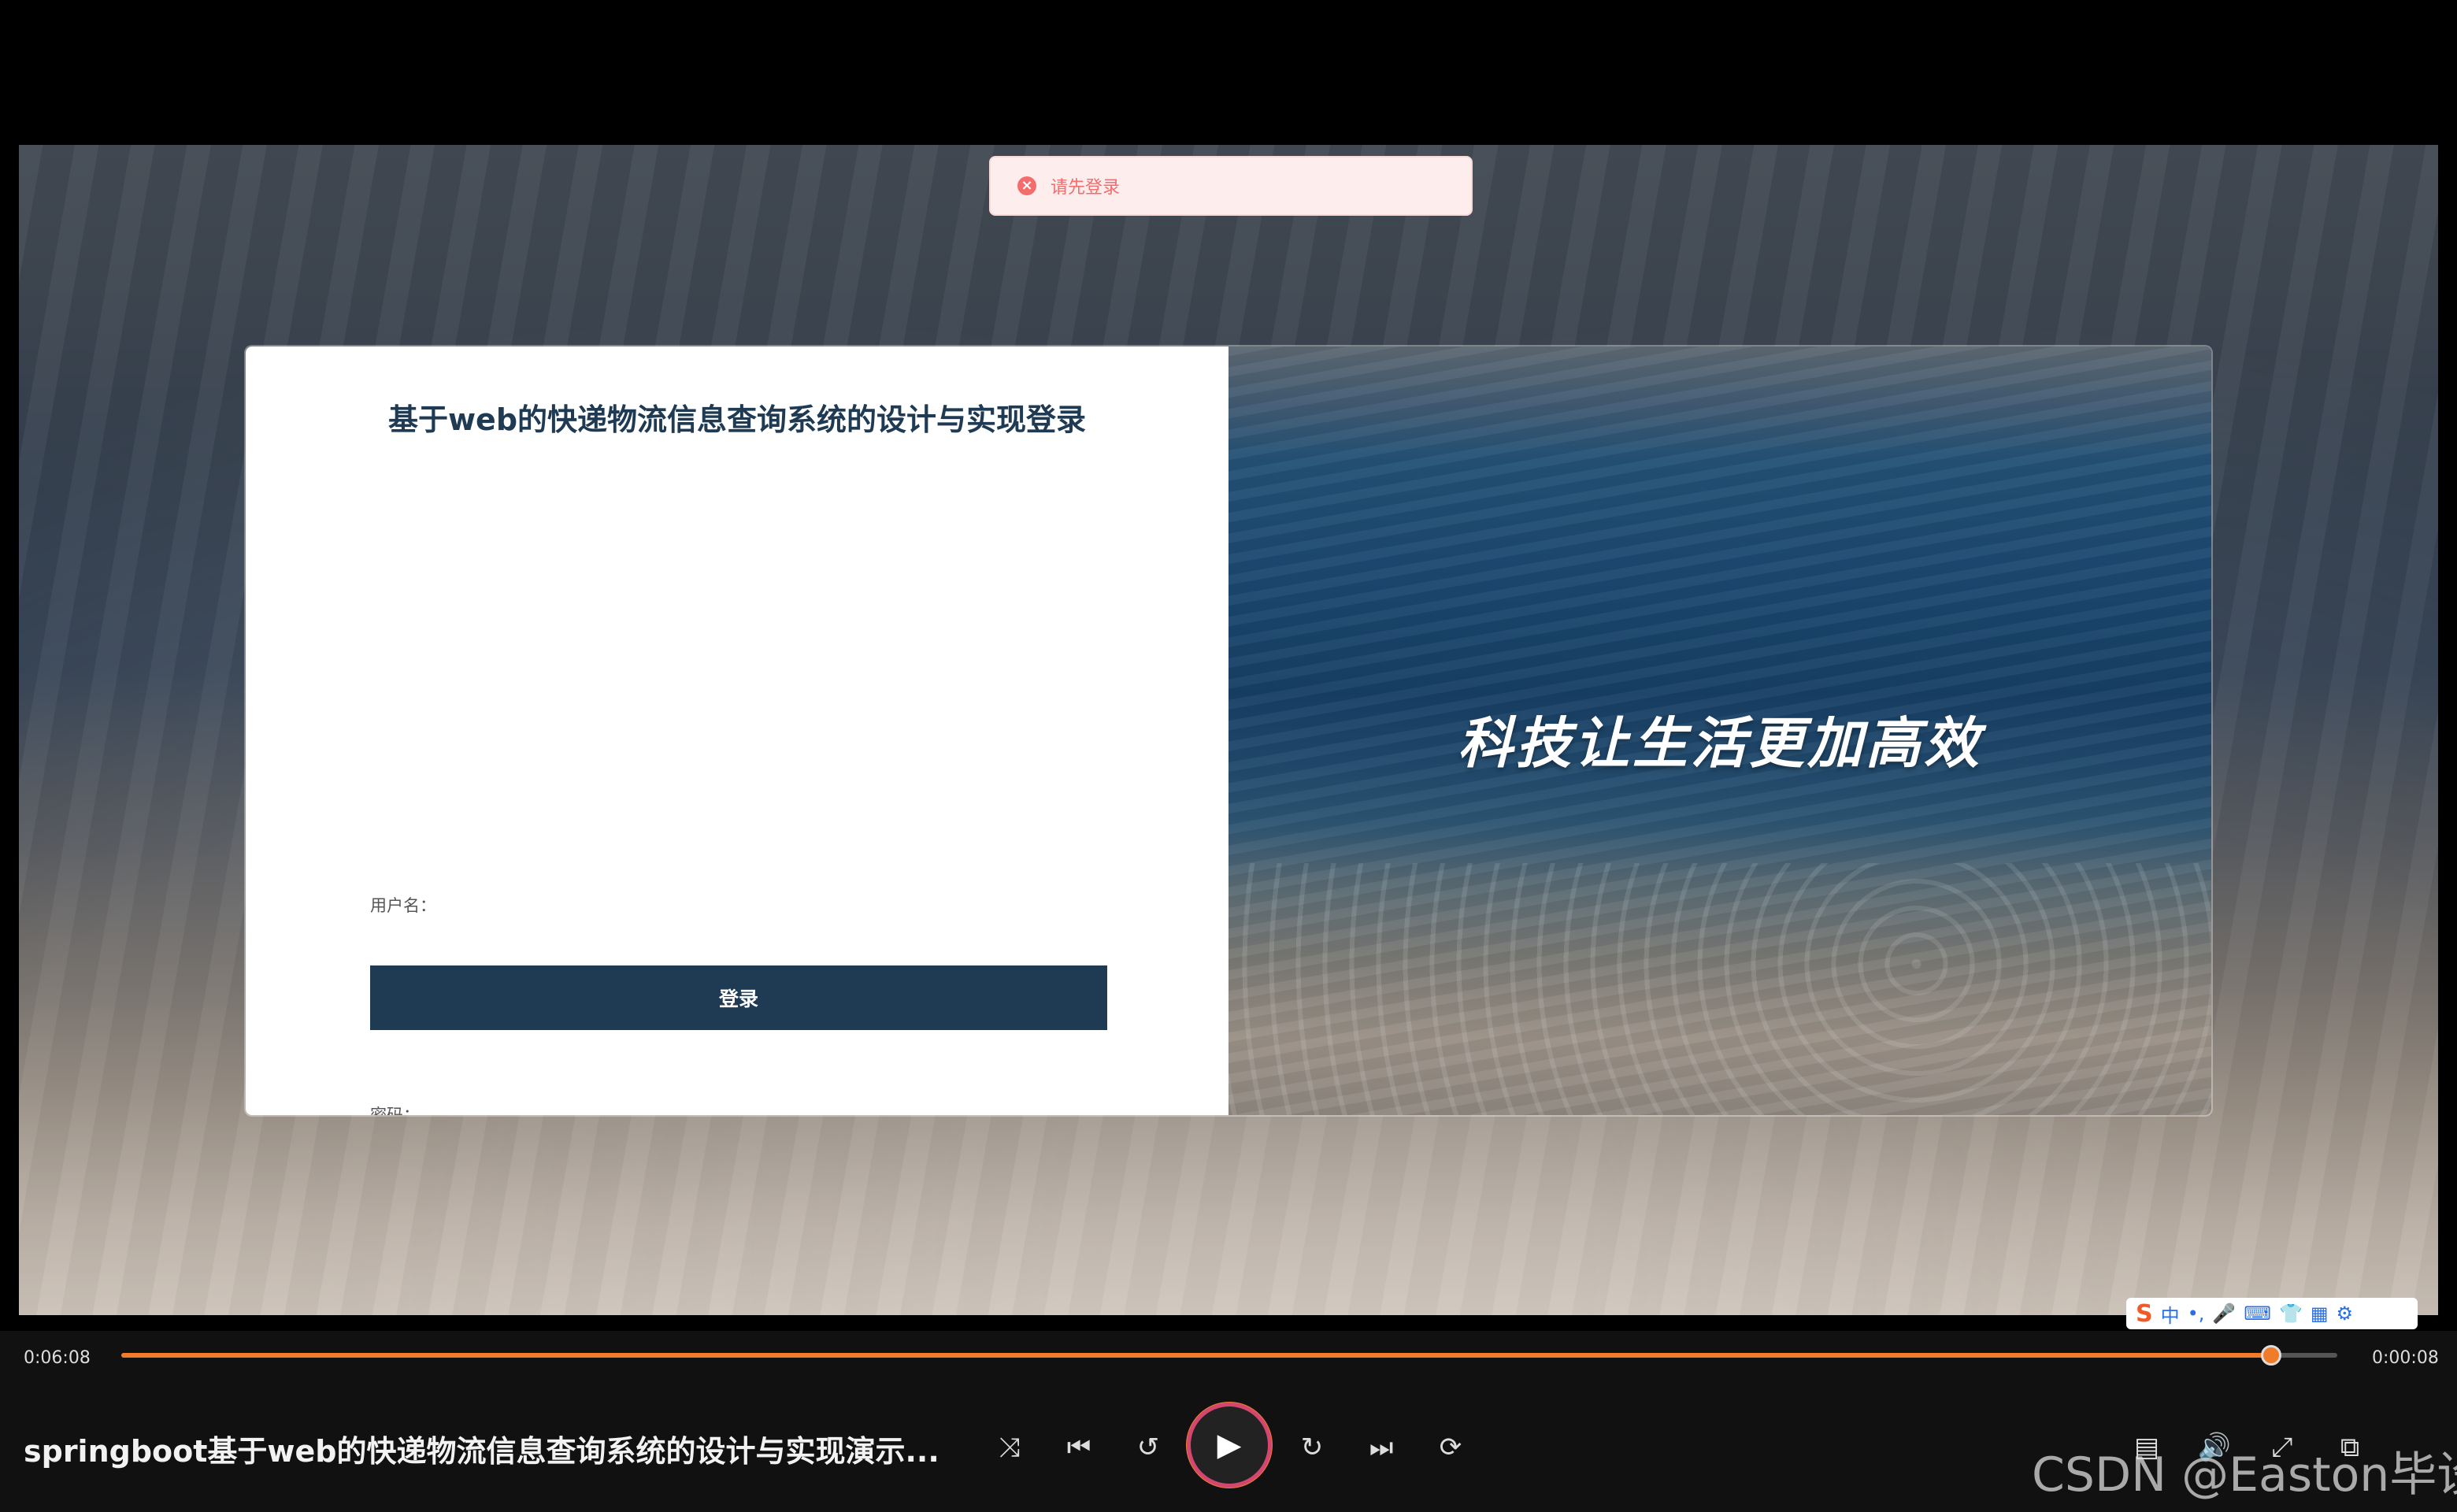  I want to click on duration: 0:00:08, so click(2405, 1358).